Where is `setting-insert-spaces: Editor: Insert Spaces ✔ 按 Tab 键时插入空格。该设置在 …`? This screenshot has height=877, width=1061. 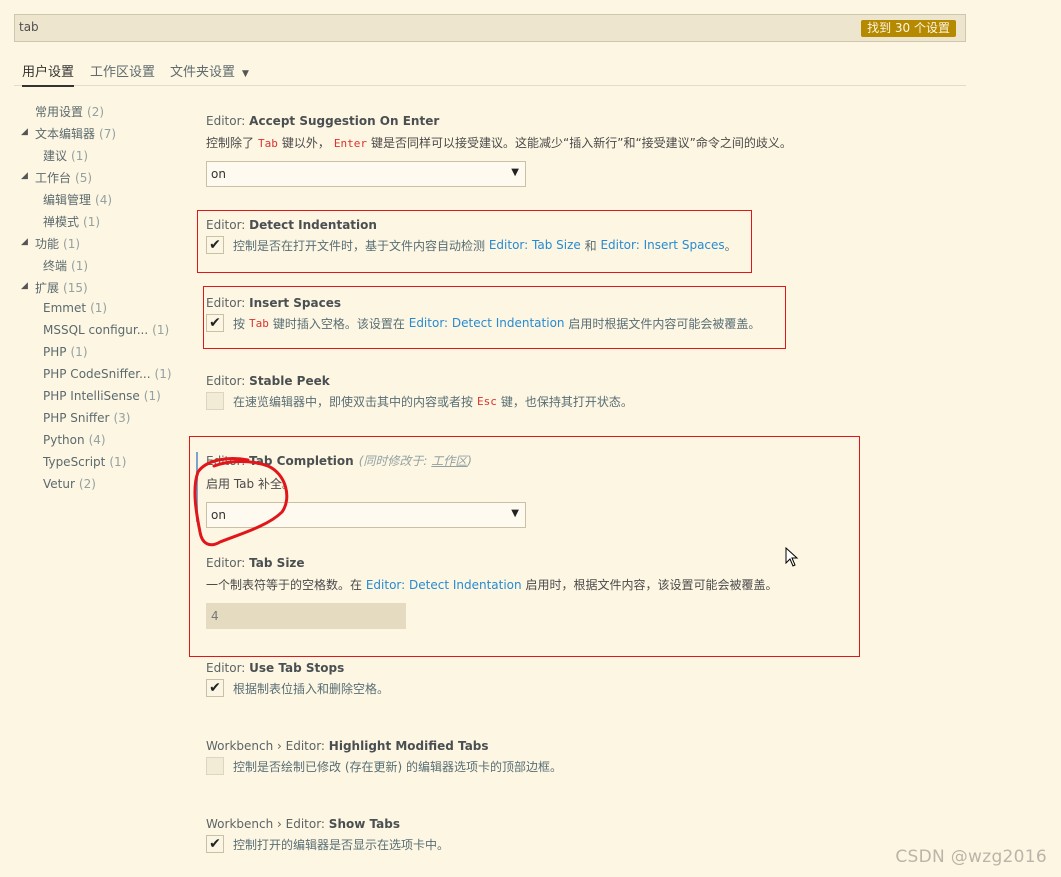
setting-insert-spaces: Editor: Insert Spaces ✔ 按 Tab 键时插入空格。该设置在 … is located at coordinates (483, 314).